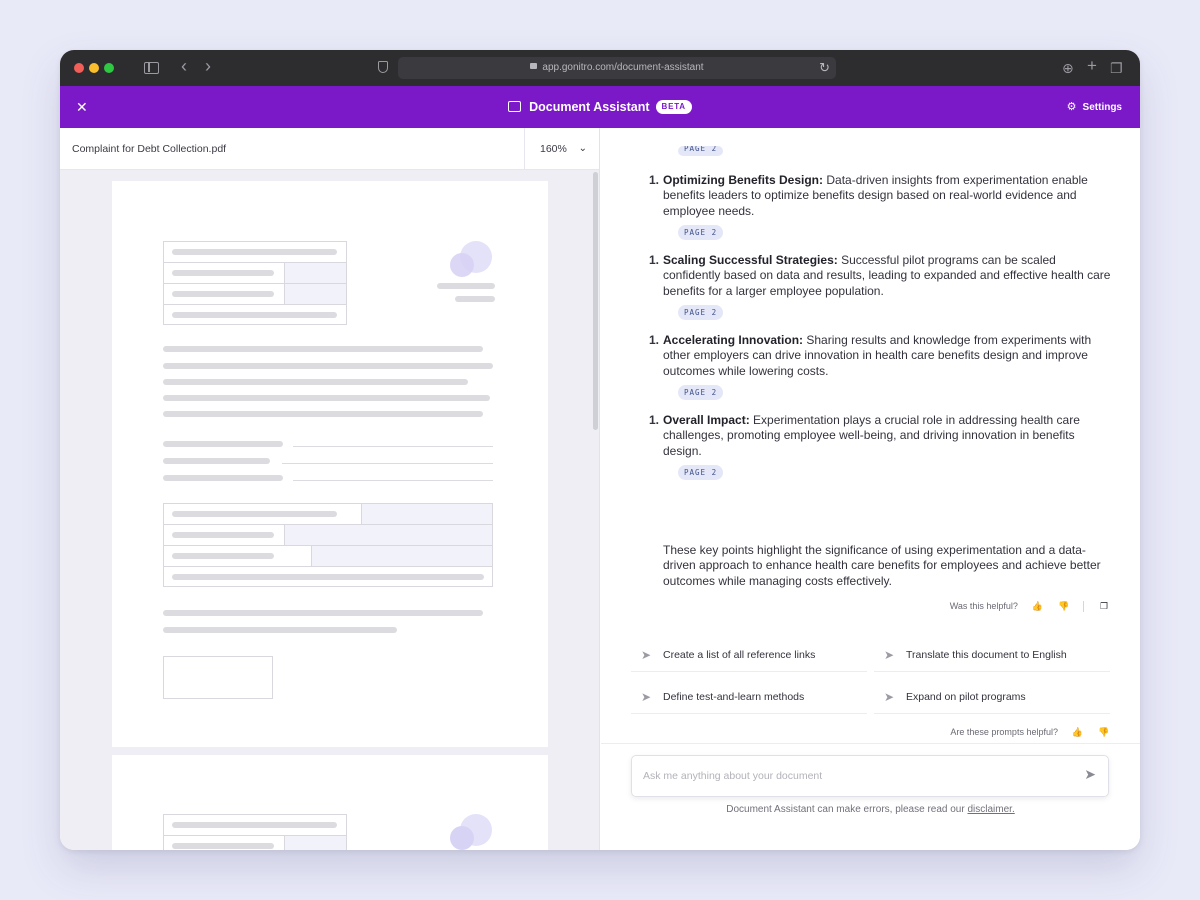 Image resolution: width=1200 pixels, height=900 pixels. I want to click on answer-feedback: Was this helpful? 👍 👎 ❐, so click(856, 606).